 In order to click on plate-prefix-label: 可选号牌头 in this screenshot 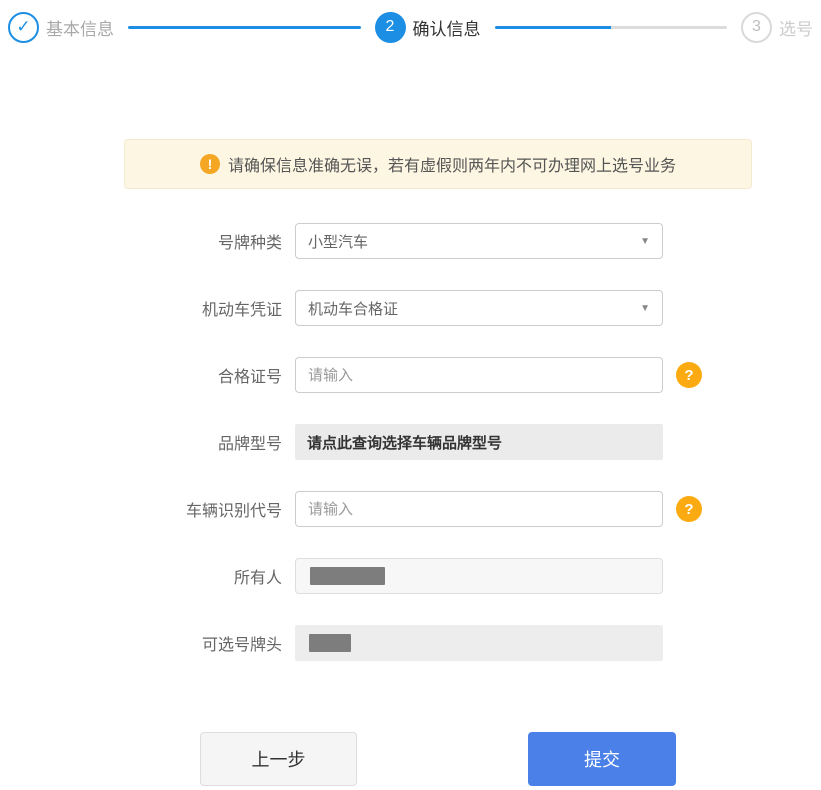, I will do `click(241, 645)`.